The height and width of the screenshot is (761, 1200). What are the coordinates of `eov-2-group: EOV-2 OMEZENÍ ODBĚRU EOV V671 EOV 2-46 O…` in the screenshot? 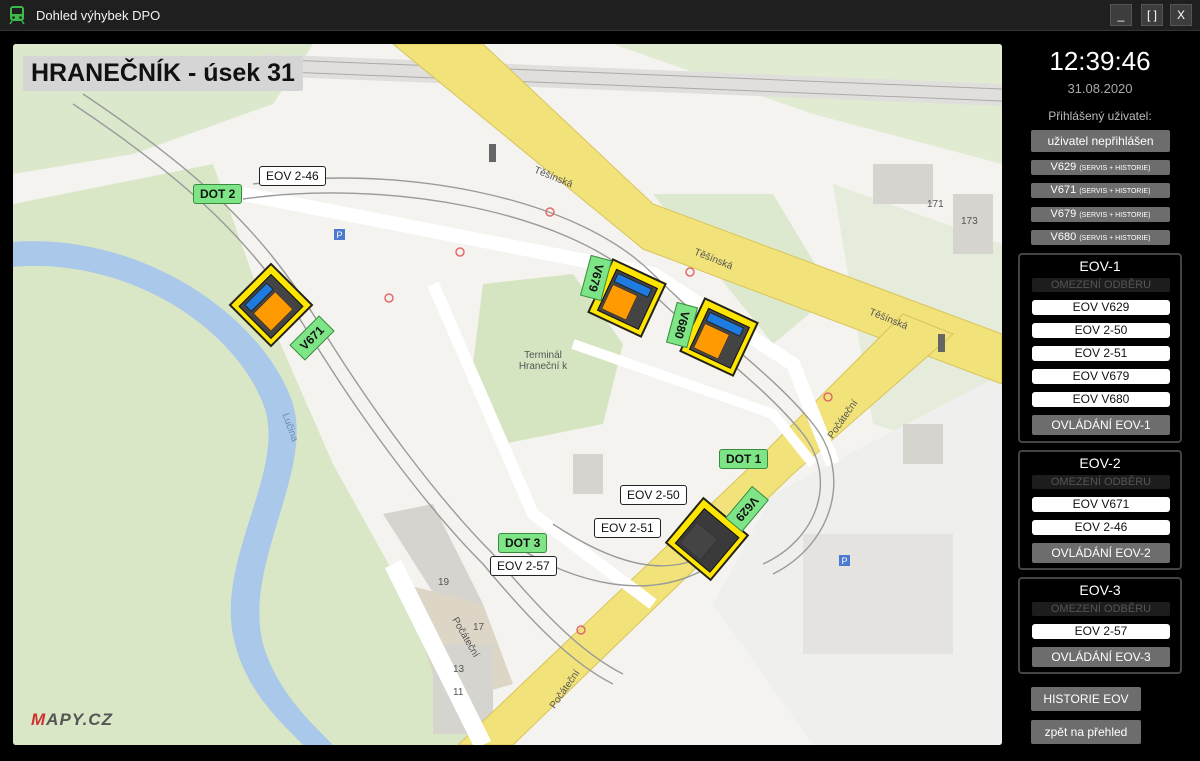 It's located at (1100, 510).